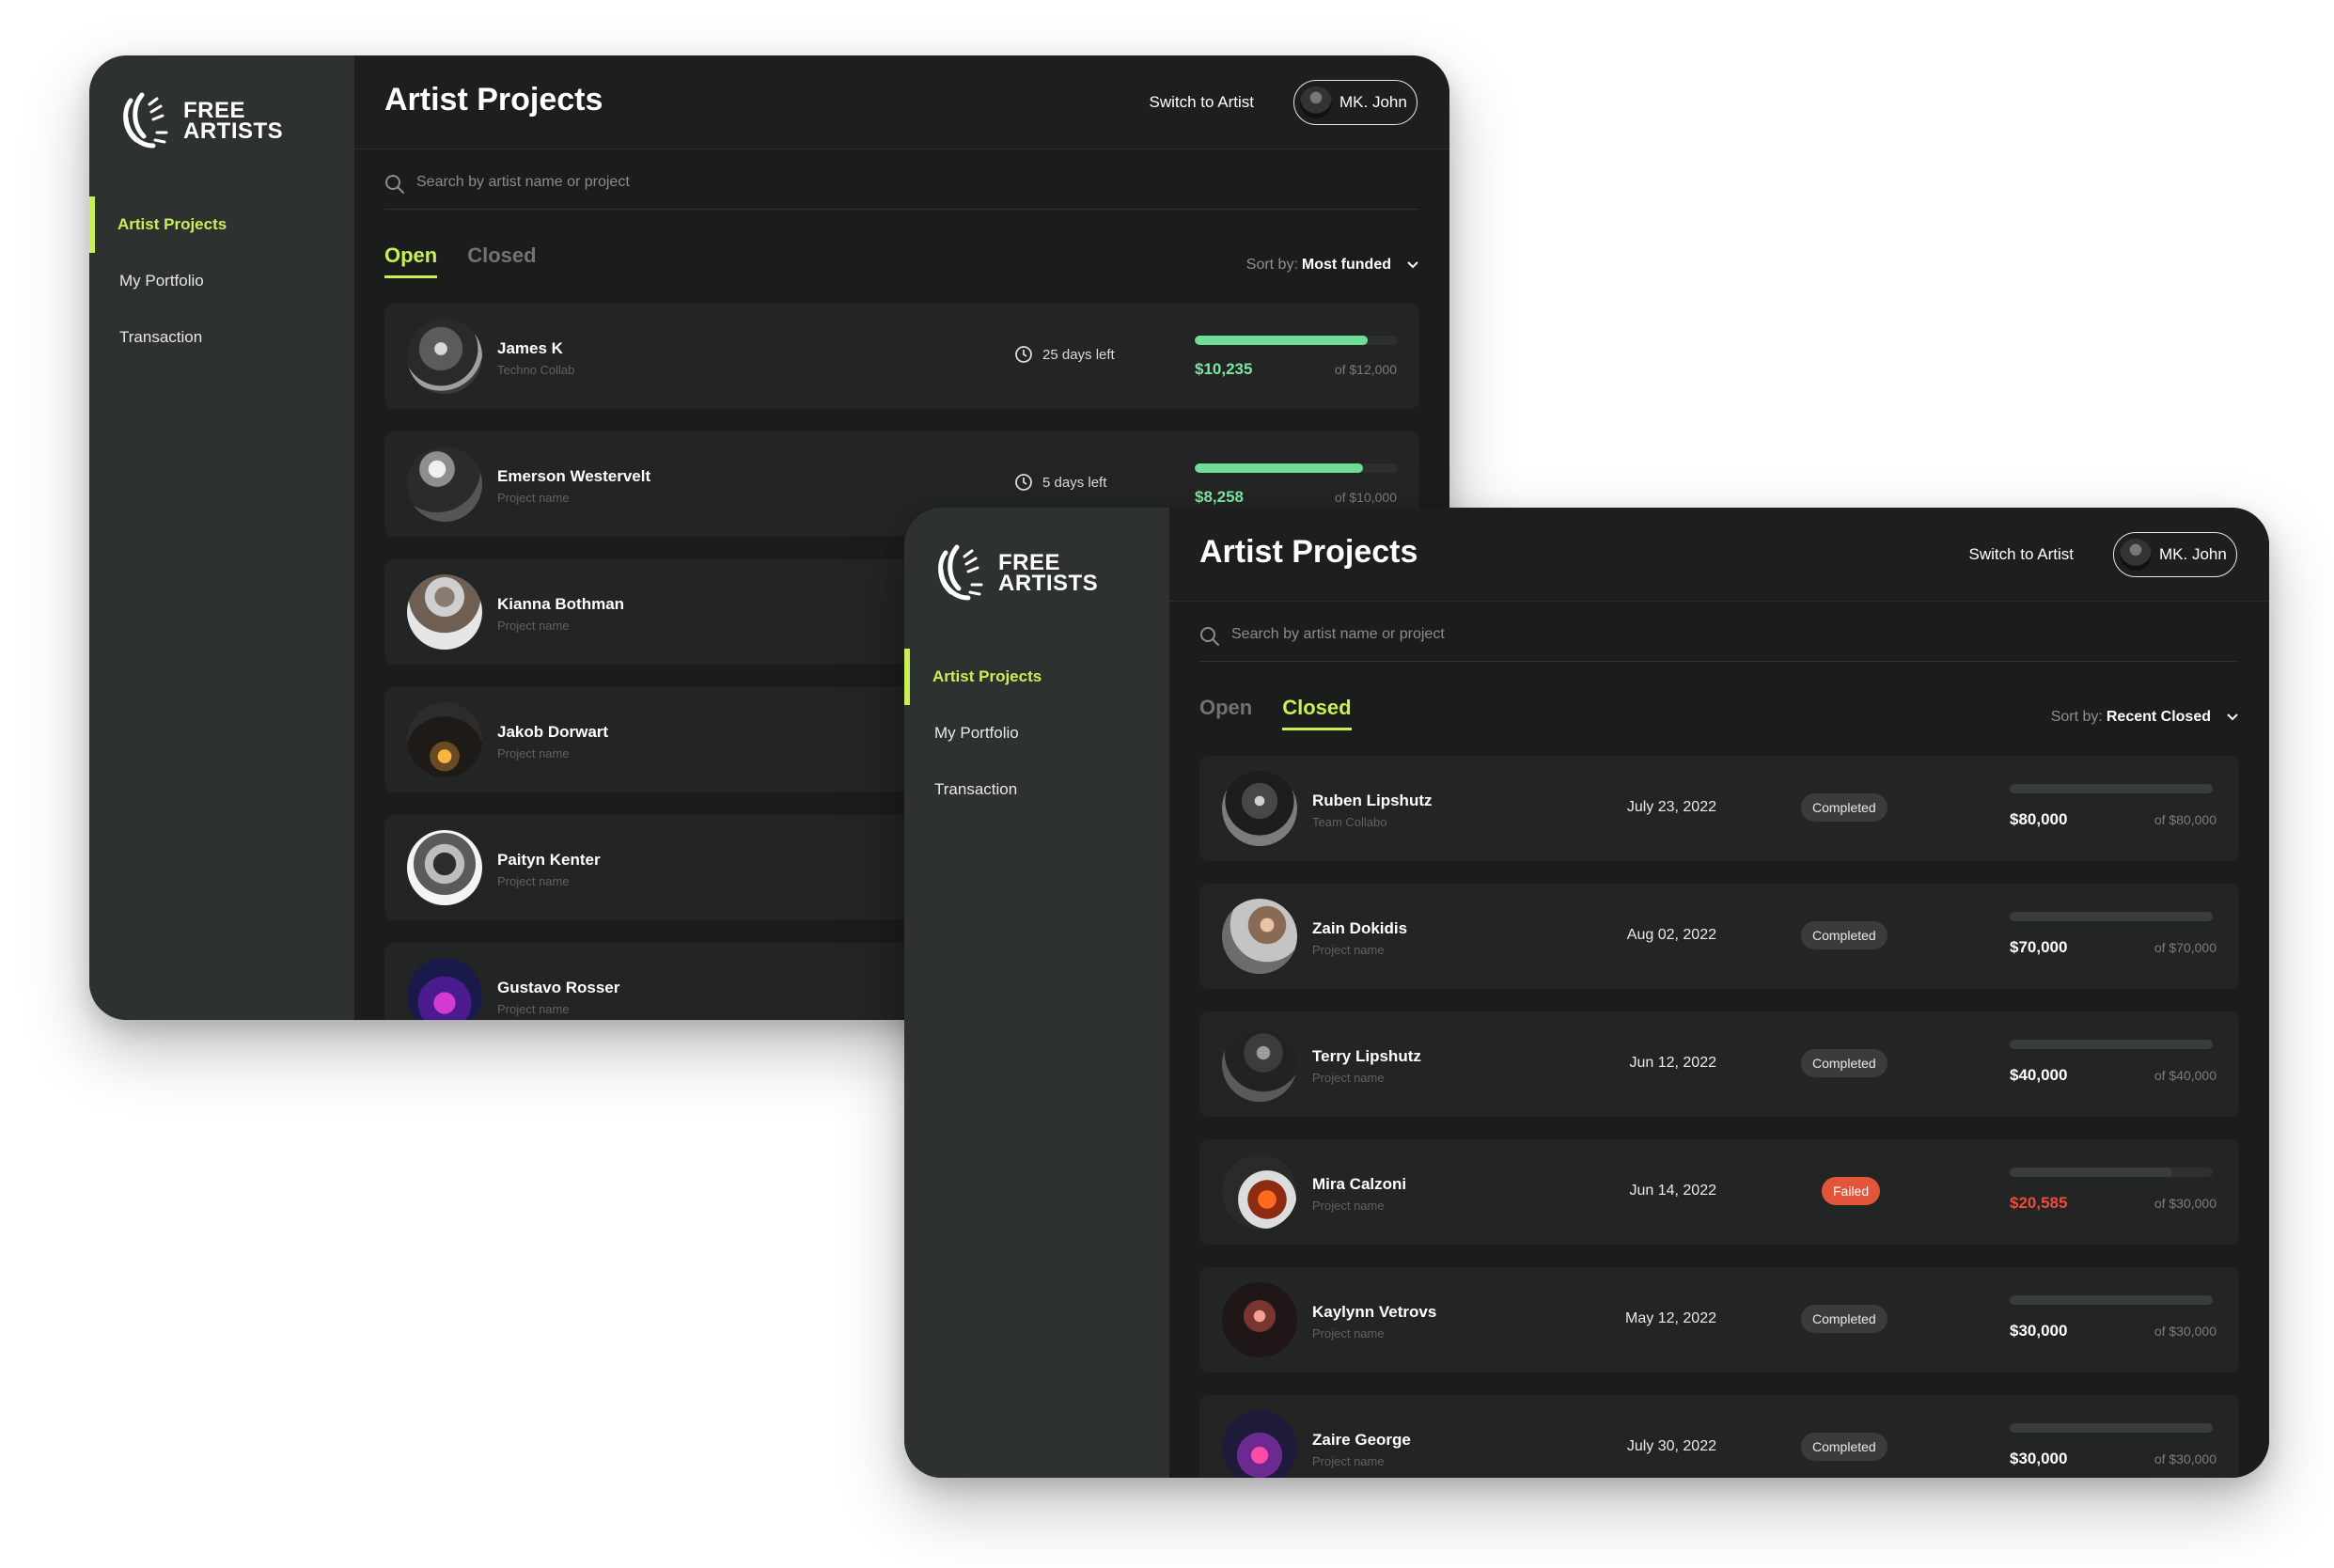 Image resolution: width=2334 pixels, height=1568 pixels. Describe the element at coordinates (2158, 717) in the screenshot. I see `sort-value: Recent Closed` at that location.